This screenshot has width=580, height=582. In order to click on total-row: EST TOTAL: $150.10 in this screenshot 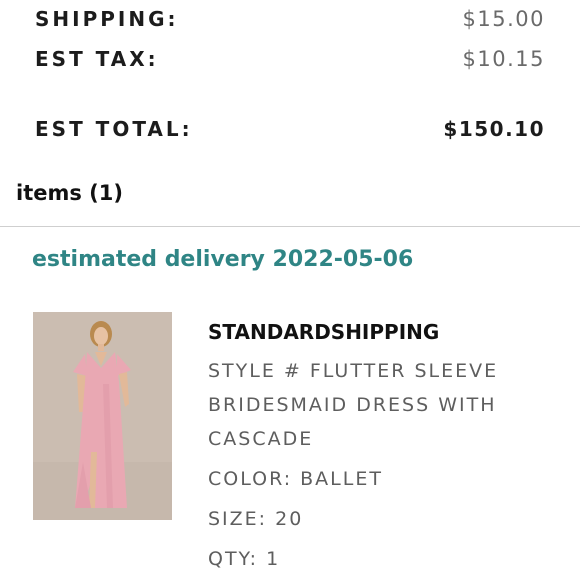, I will do `click(290, 129)`.